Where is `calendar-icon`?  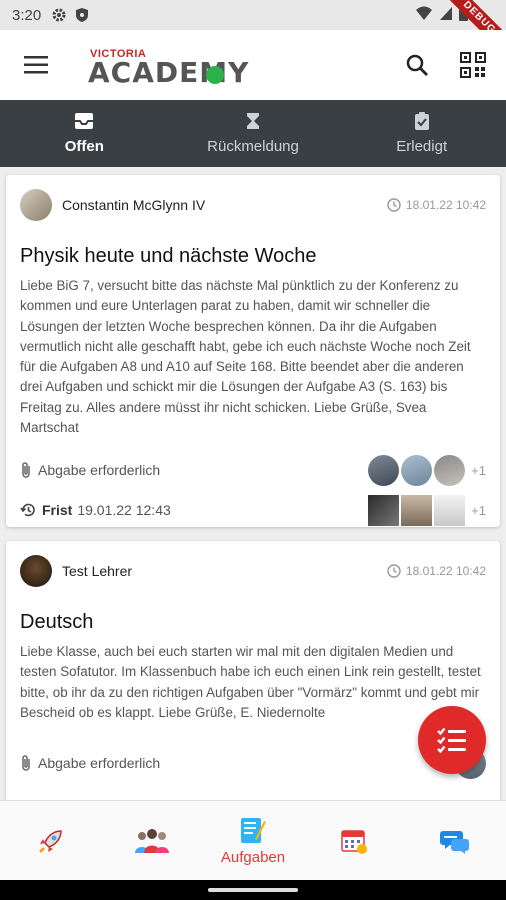
calendar-icon is located at coordinates (354, 841).